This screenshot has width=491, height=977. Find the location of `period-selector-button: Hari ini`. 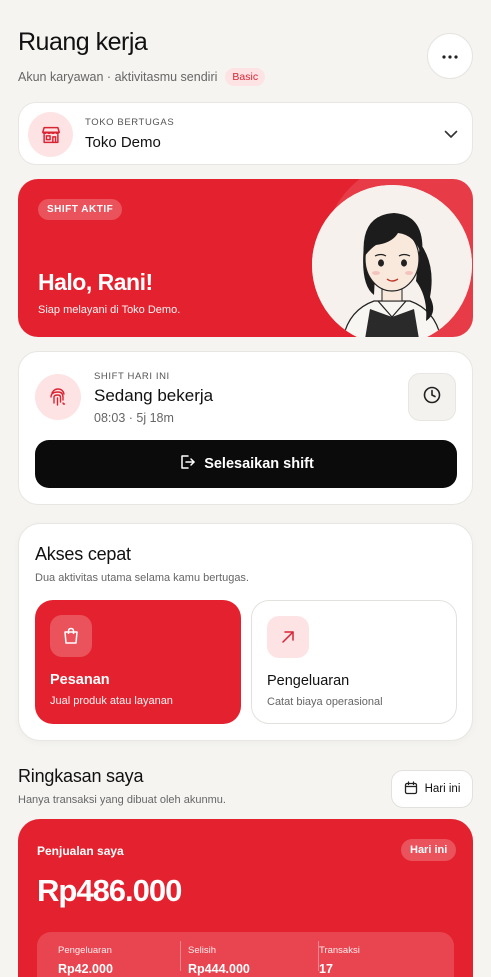

period-selector-button: Hari ini is located at coordinates (432, 789).